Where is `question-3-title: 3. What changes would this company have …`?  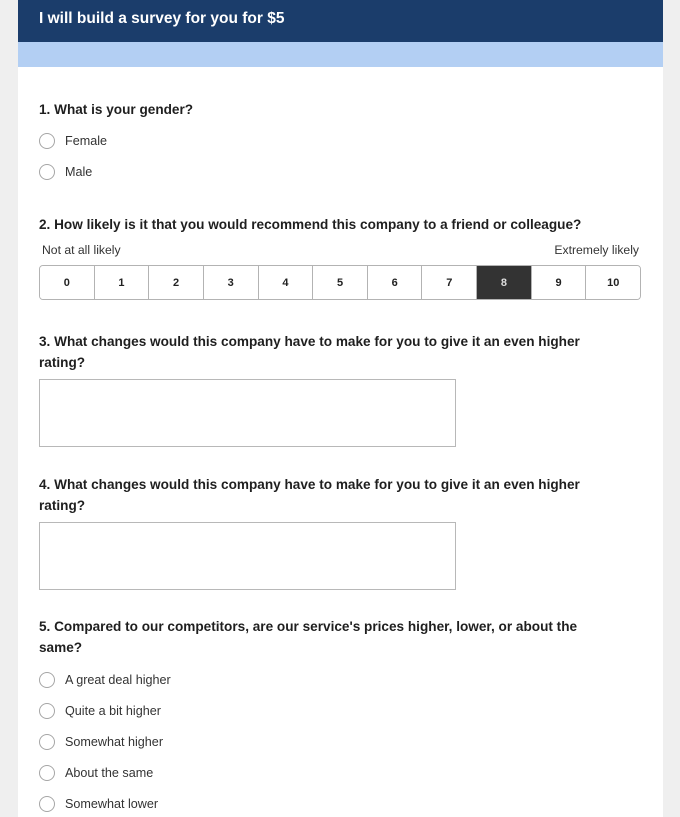
question-3-title: 3. What changes would this company have … is located at coordinates (329, 352).